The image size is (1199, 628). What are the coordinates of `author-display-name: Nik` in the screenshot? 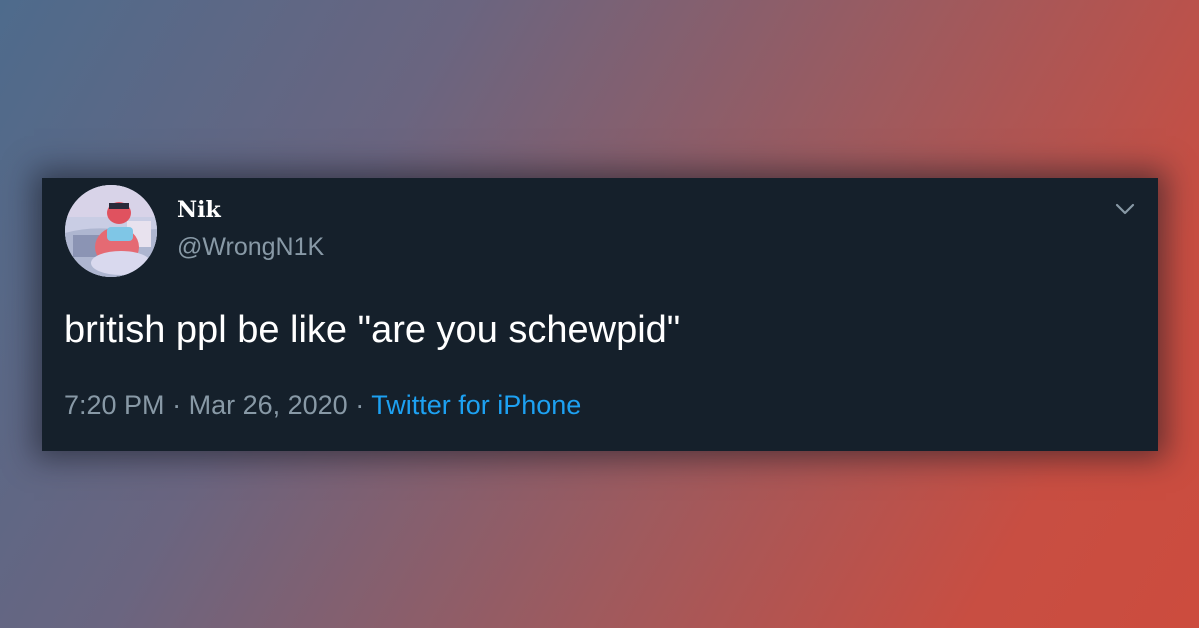 It's located at (199, 210).